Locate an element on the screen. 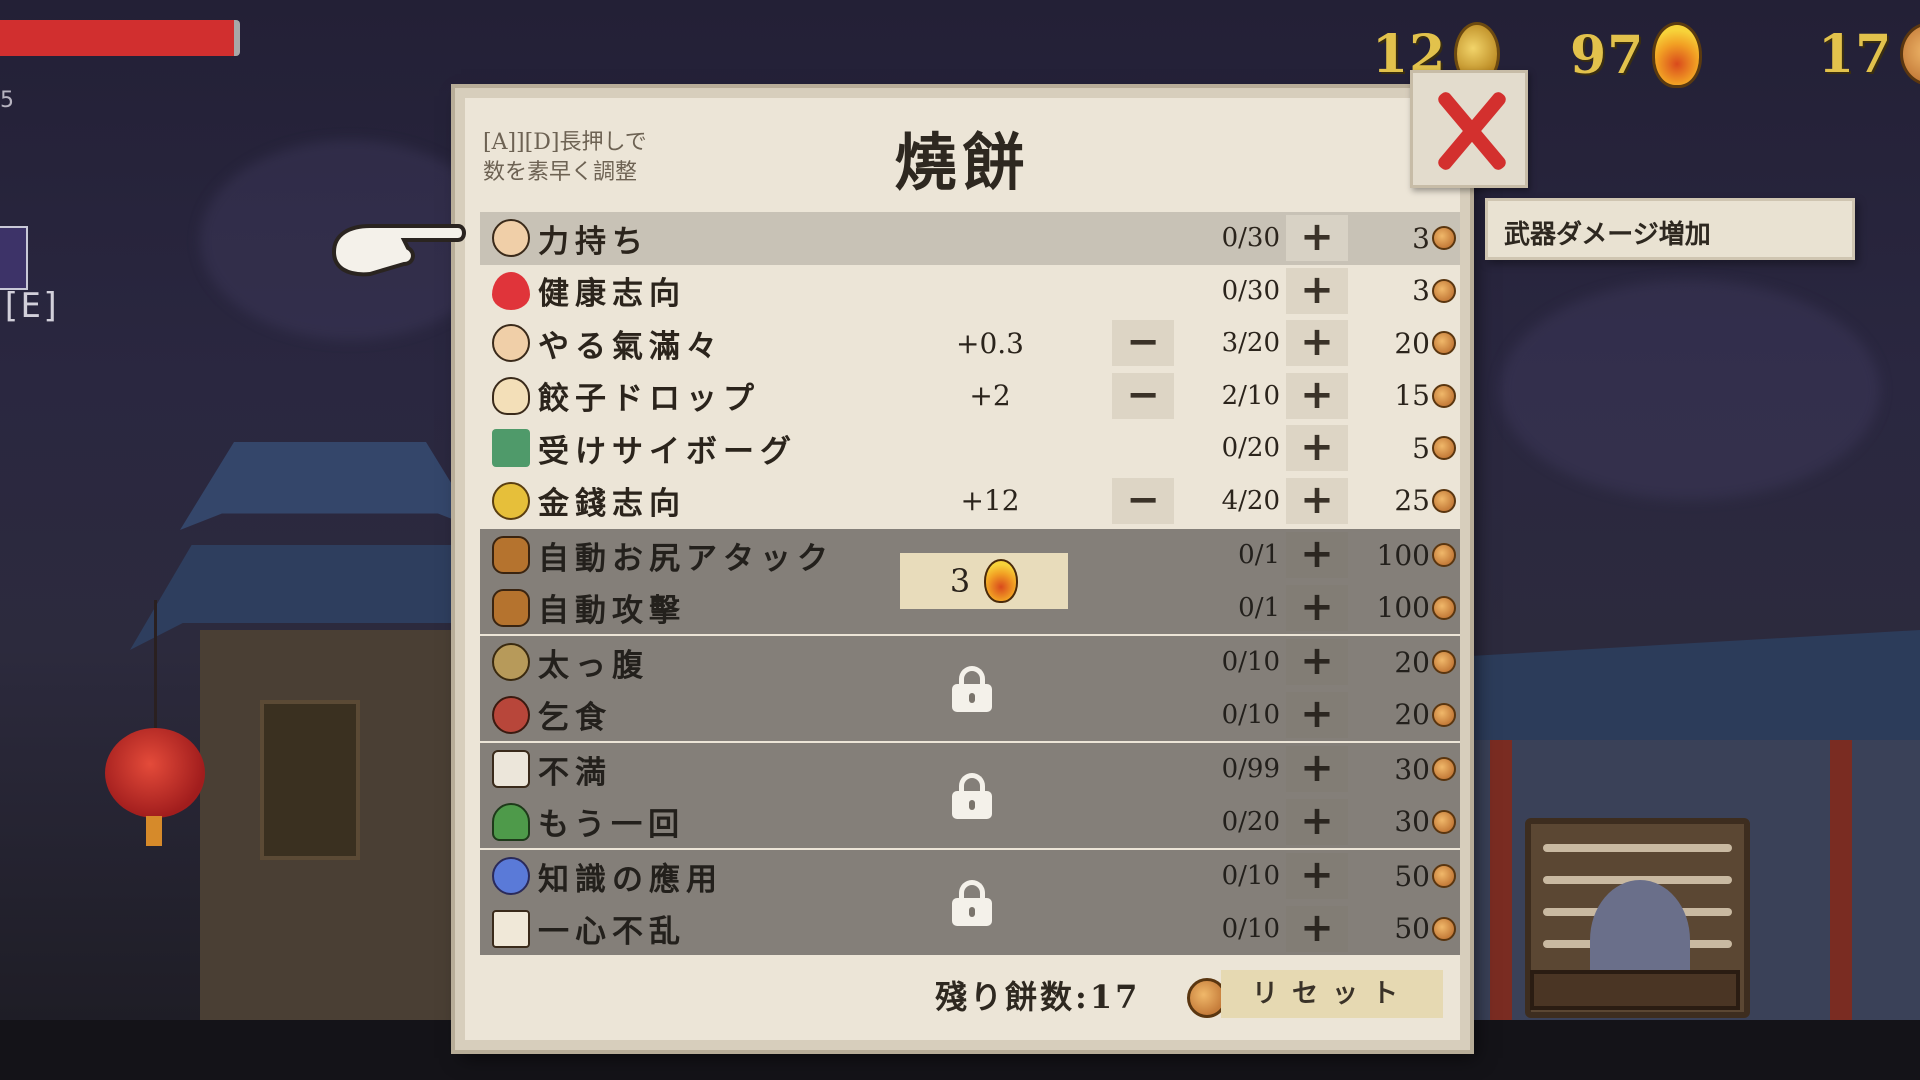 This screenshot has width=1920, height=1080. remaining-mochi-label: 殘り餅数:17 is located at coordinates (1038, 997).